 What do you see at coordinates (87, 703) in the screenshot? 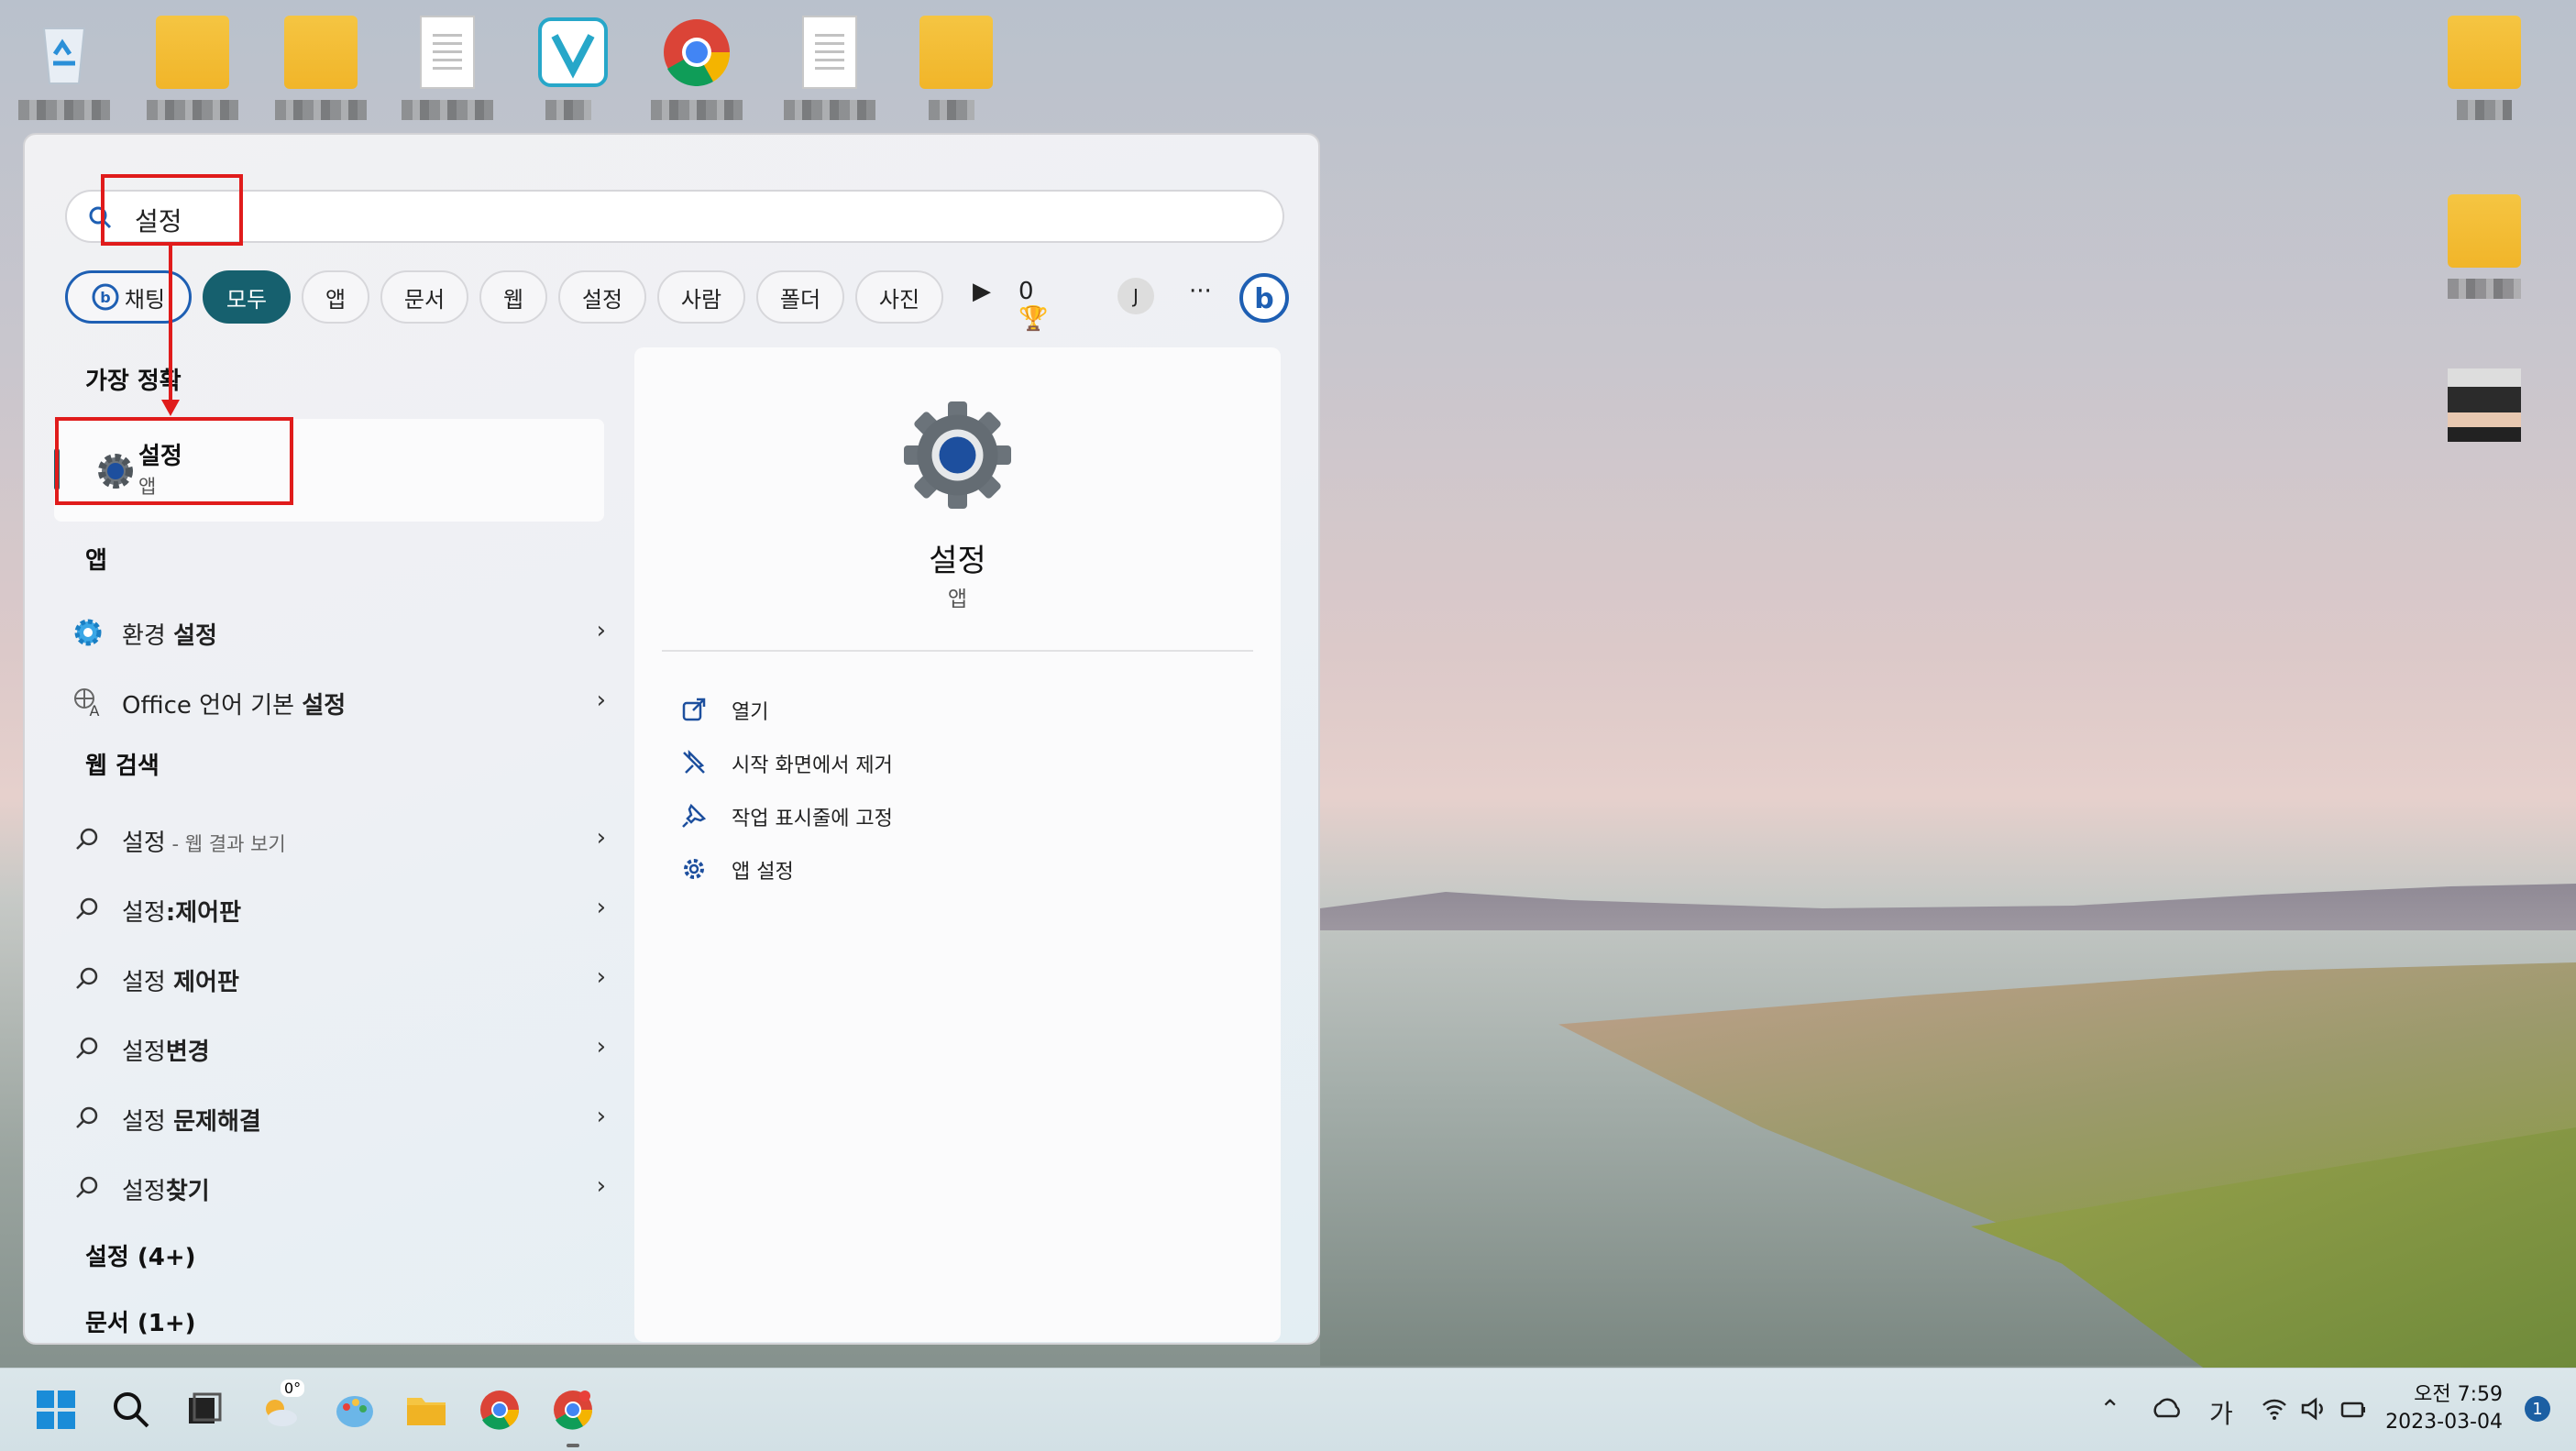
I see `office-language-icon: A` at bounding box center [87, 703].